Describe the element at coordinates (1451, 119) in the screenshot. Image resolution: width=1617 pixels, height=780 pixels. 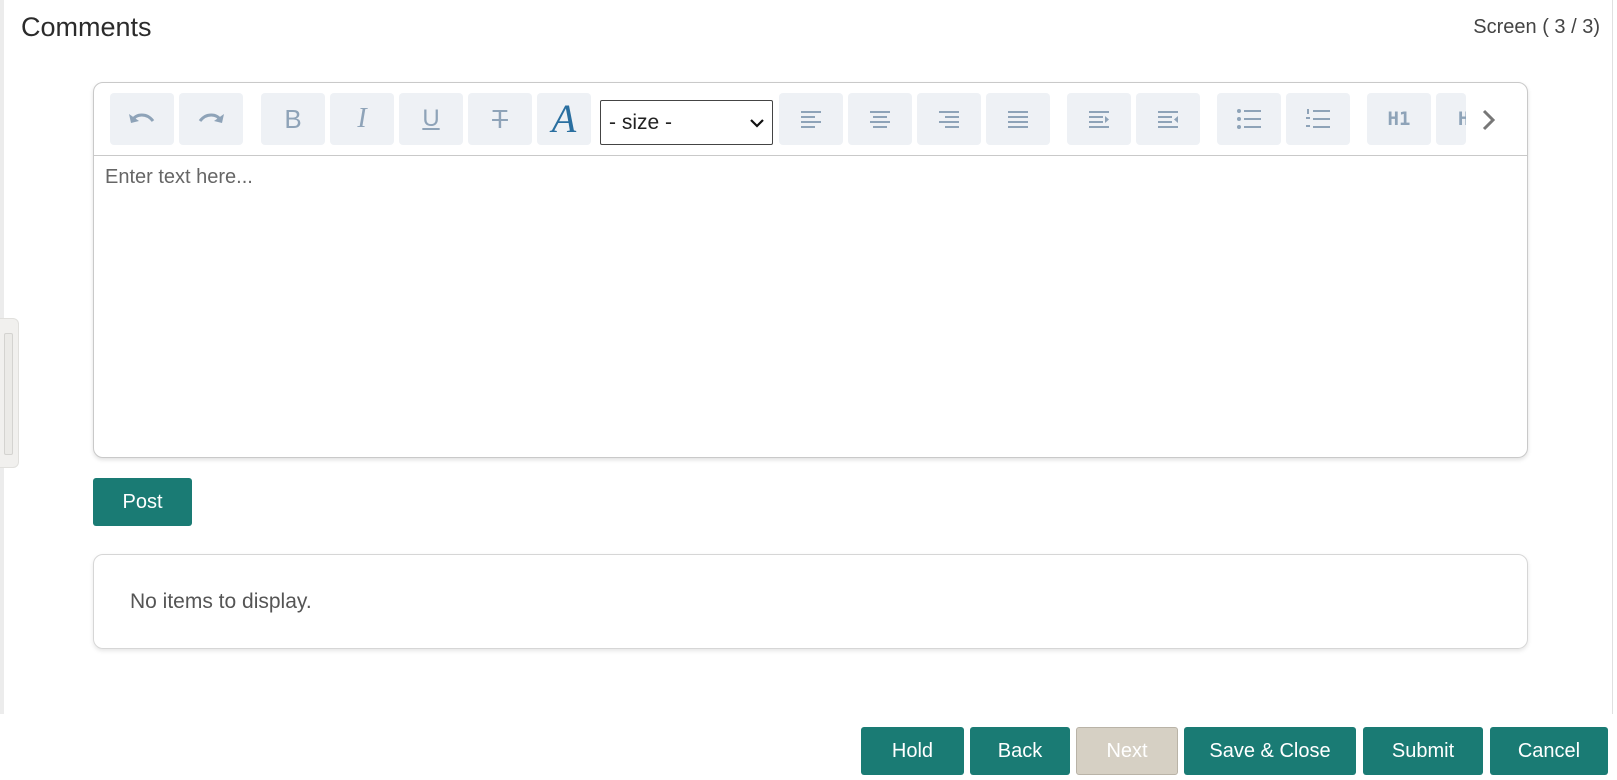
I see `heading-2-button: H` at that location.